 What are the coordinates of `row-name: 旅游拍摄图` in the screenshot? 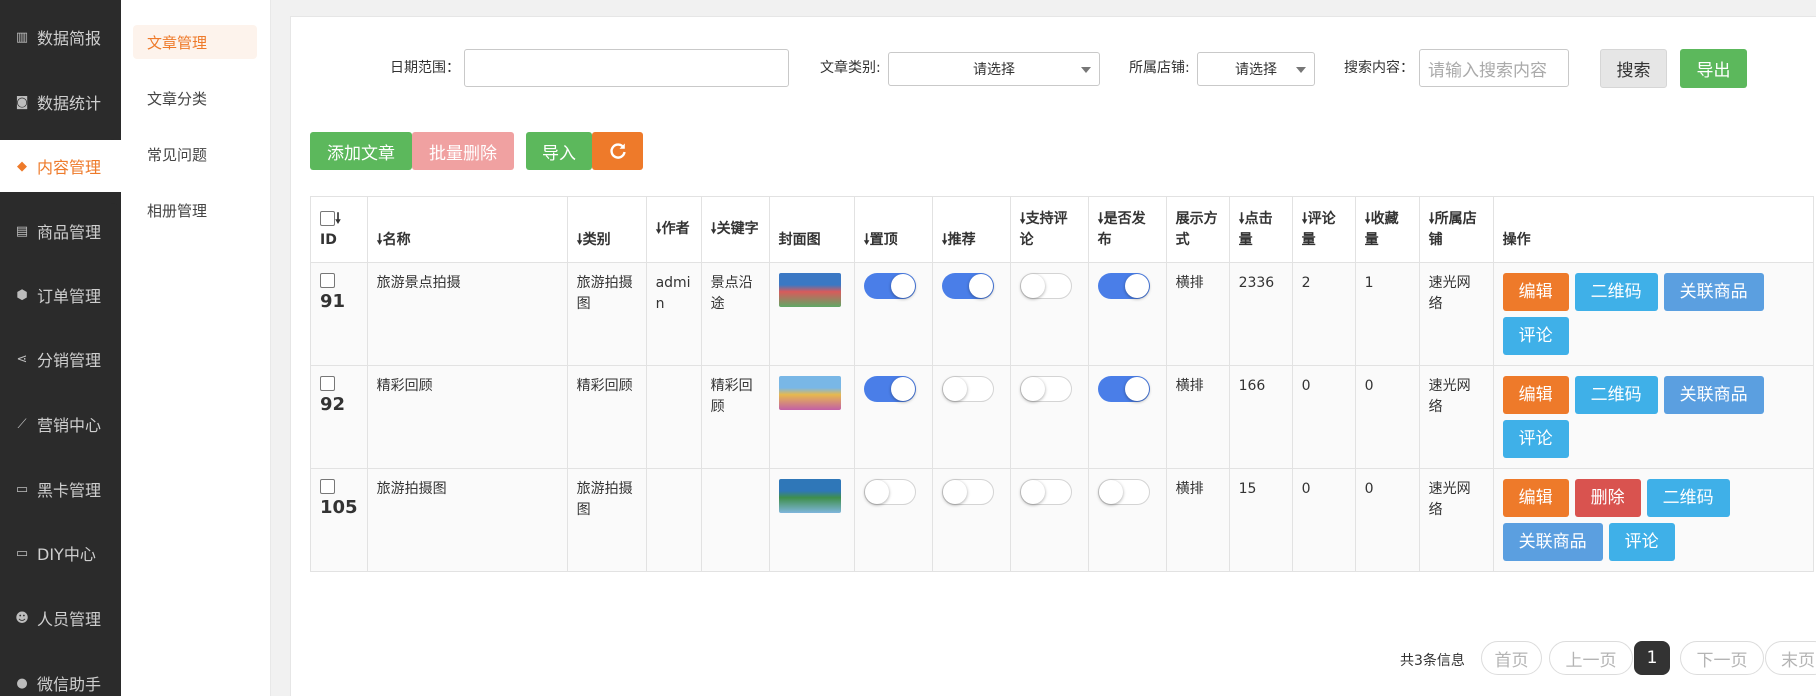 It's located at (411, 489).